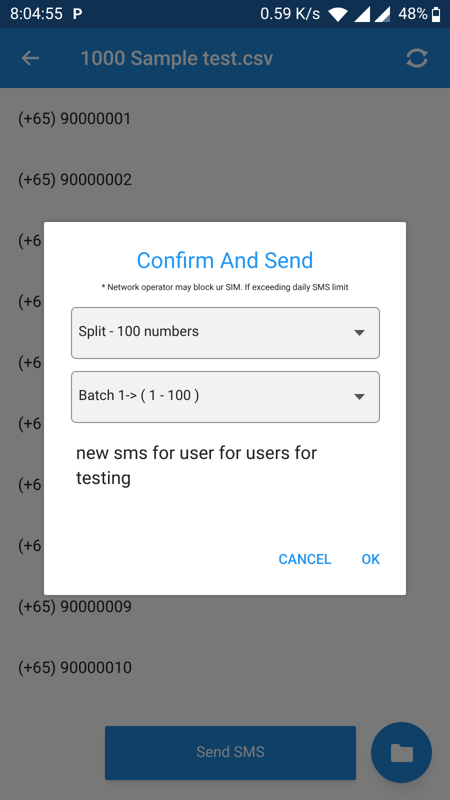 The width and height of the screenshot is (450, 800). I want to click on app-title: 1000 Sample test.csv, so click(177, 58).